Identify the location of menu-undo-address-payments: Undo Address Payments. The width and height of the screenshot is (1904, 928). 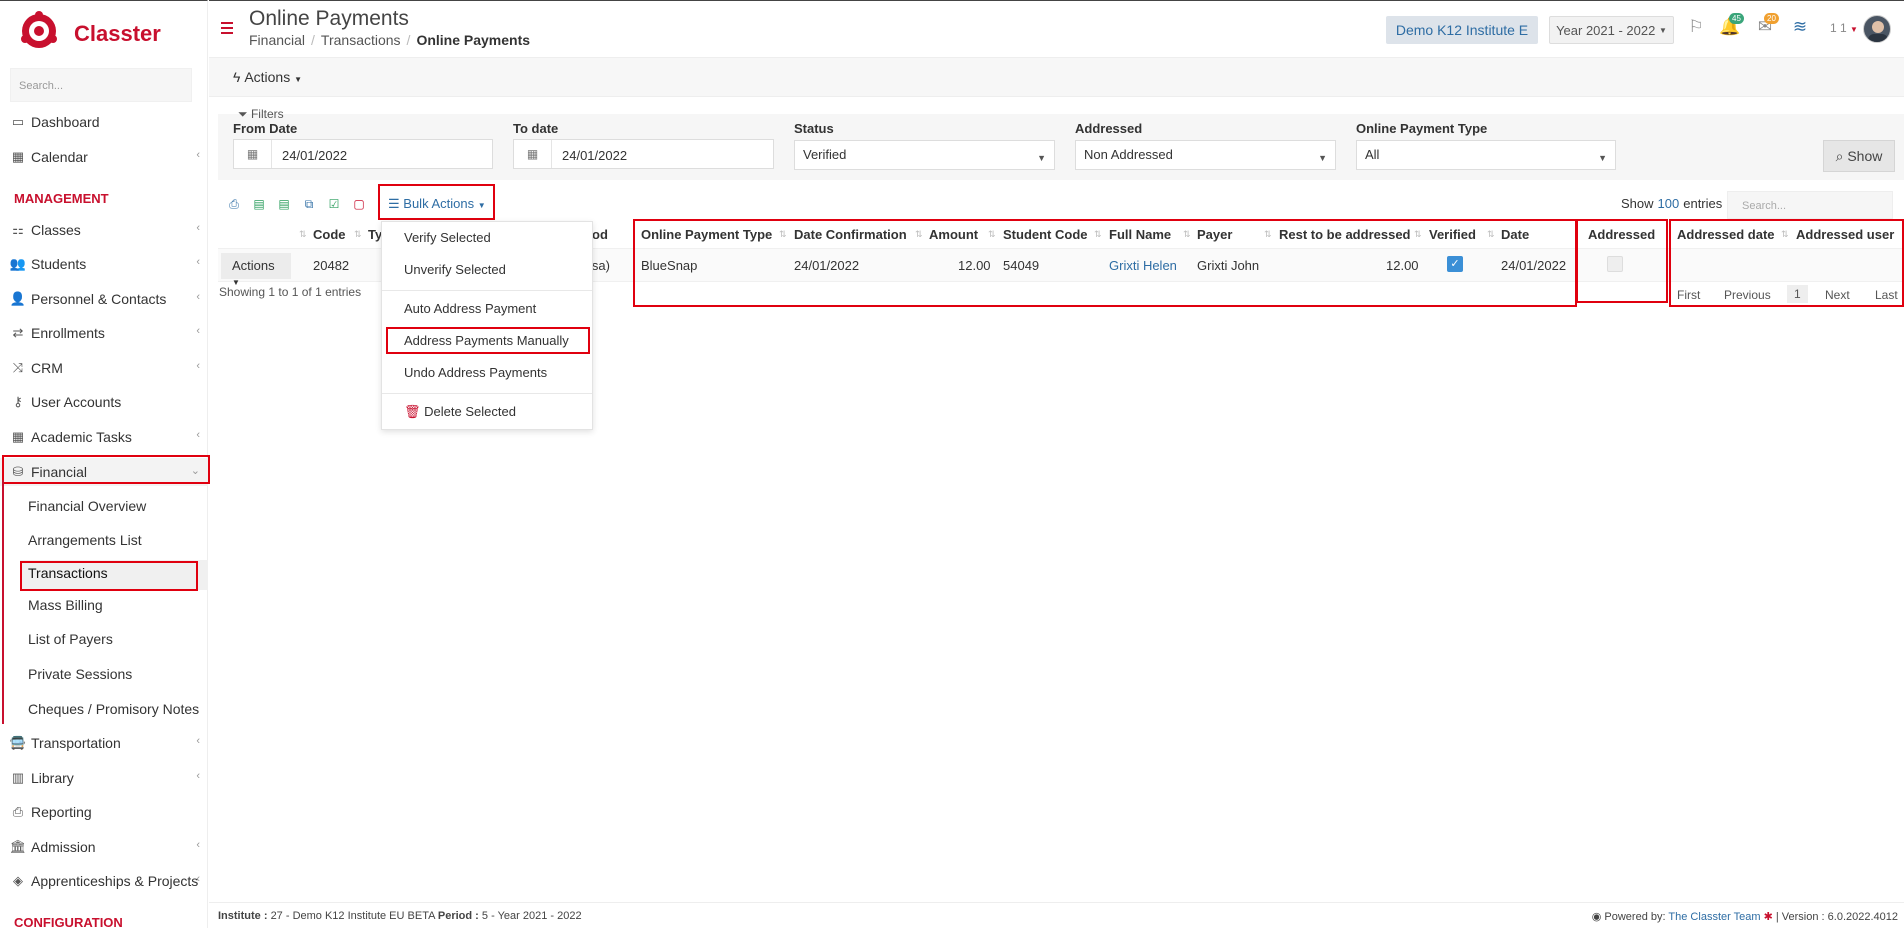
(475, 372).